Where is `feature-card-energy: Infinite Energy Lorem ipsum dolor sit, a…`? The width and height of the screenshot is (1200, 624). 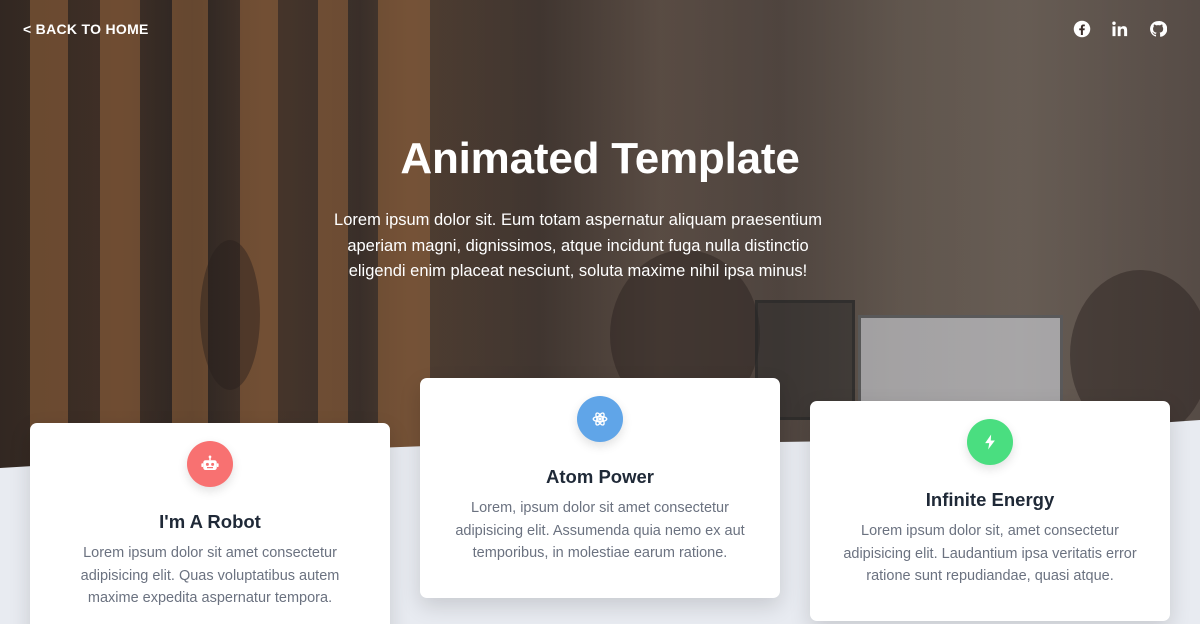
feature-card-energy: Infinite Energy Lorem ipsum dolor sit, a… is located at coordinates (990, 511).